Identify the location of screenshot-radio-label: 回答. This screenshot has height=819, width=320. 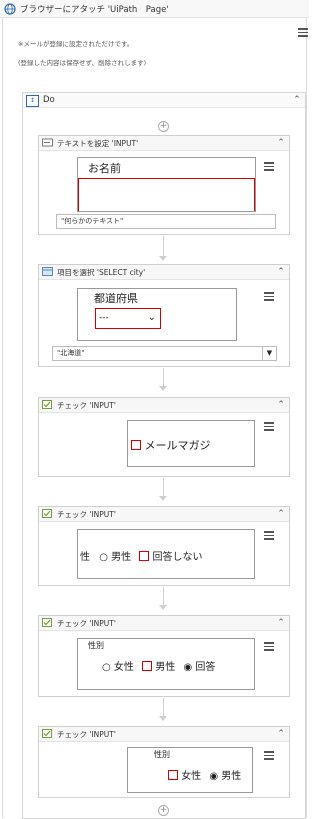
(205, 667).